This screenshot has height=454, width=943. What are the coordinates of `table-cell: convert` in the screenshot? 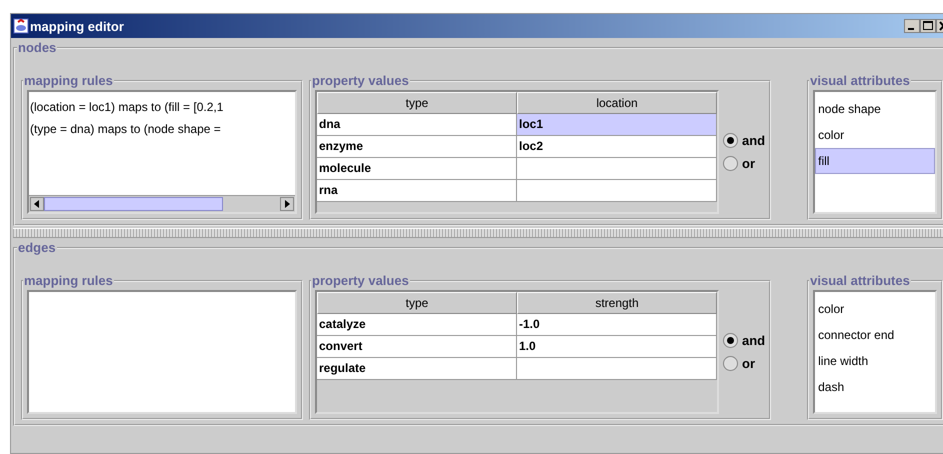 It's located at (417, 347).